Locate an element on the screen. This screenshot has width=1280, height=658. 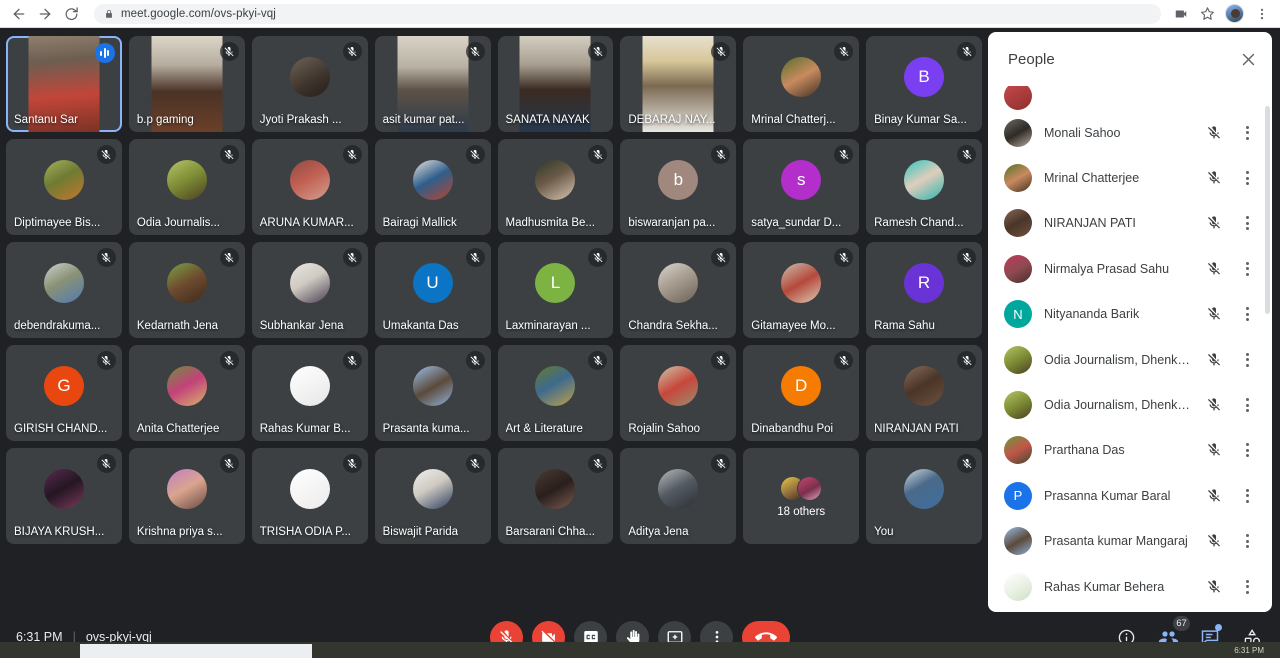
participant-name: Subhankar Jena is located at coordinates (301, 326).